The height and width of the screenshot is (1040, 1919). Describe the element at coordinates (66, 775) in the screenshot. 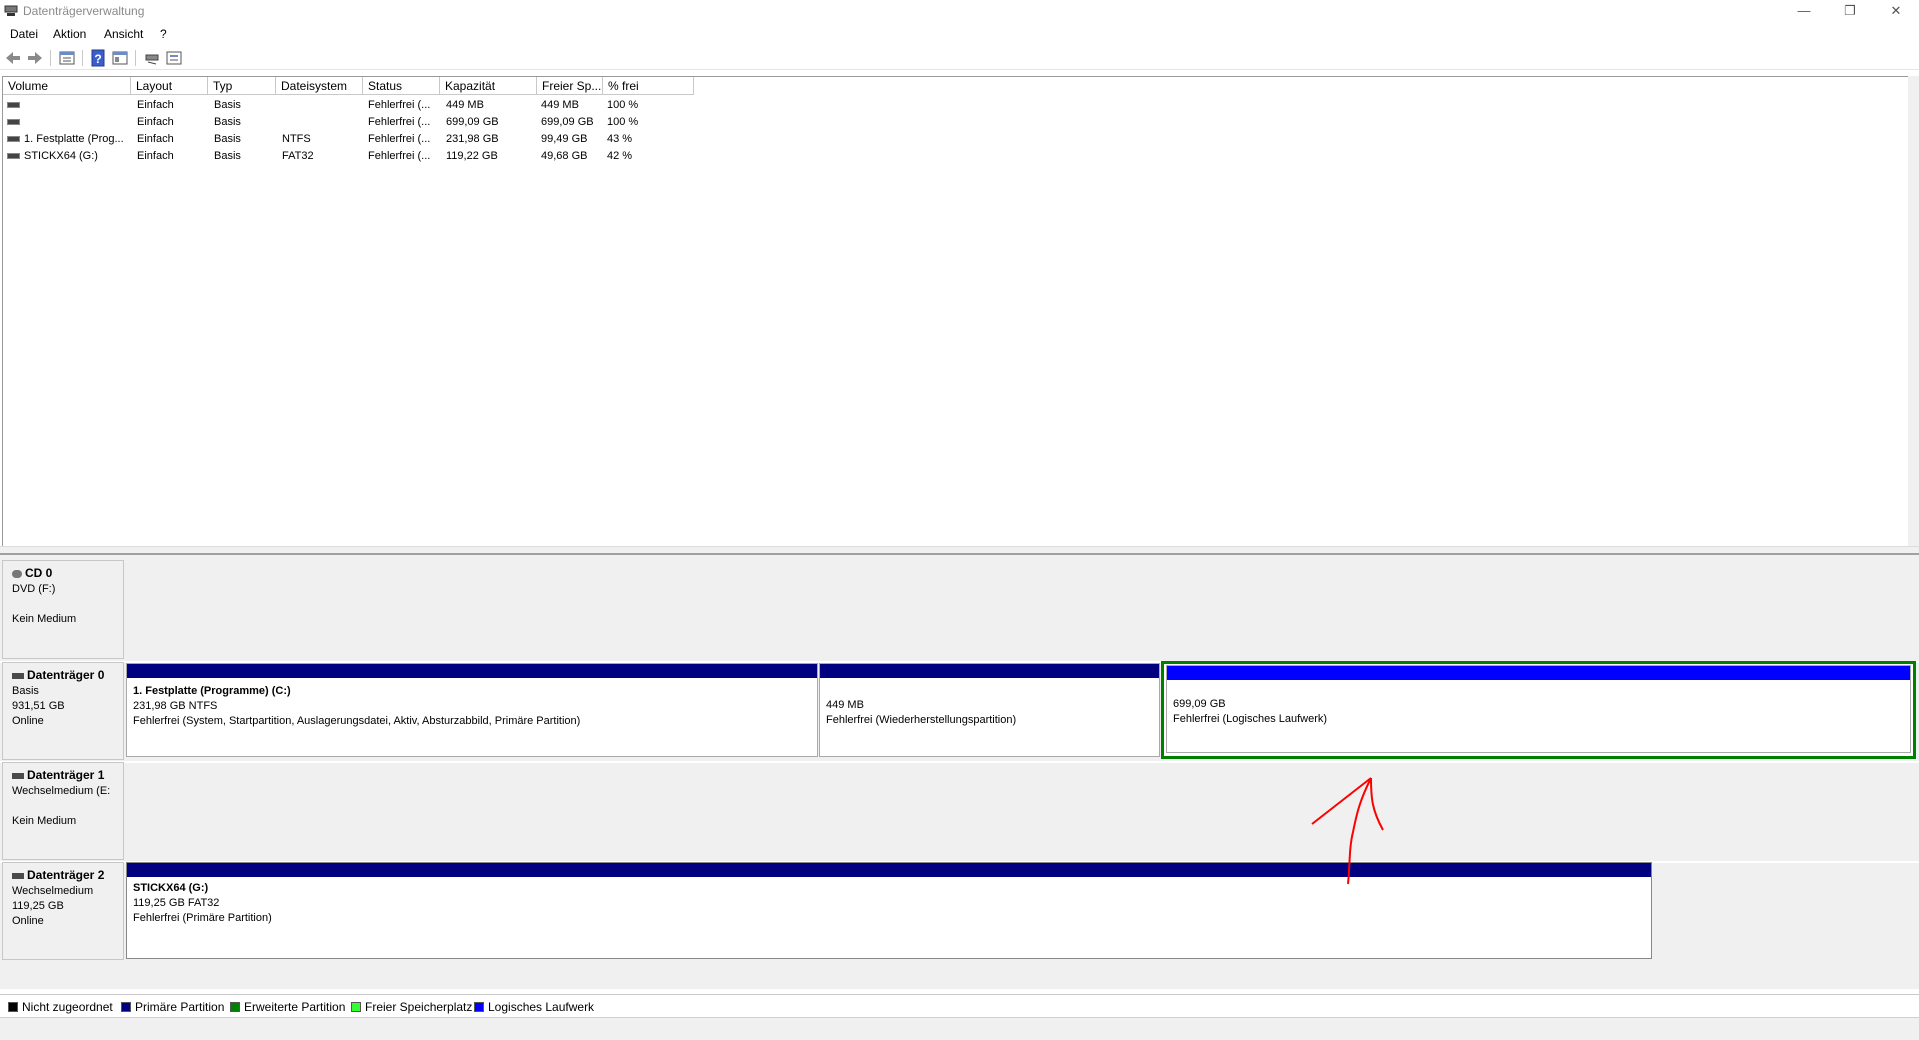

I see `disk-name: Datenträger 1` at that location.